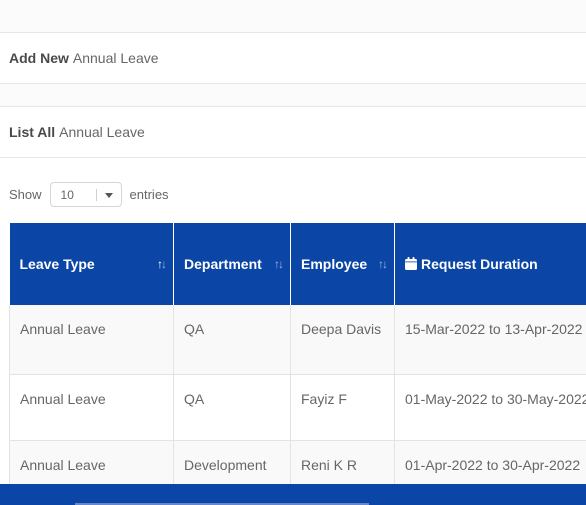  What do you see at coordinates (32, 132) in the screenshot?
I see `list-all-label: List All` at bounding box center [32, 132].